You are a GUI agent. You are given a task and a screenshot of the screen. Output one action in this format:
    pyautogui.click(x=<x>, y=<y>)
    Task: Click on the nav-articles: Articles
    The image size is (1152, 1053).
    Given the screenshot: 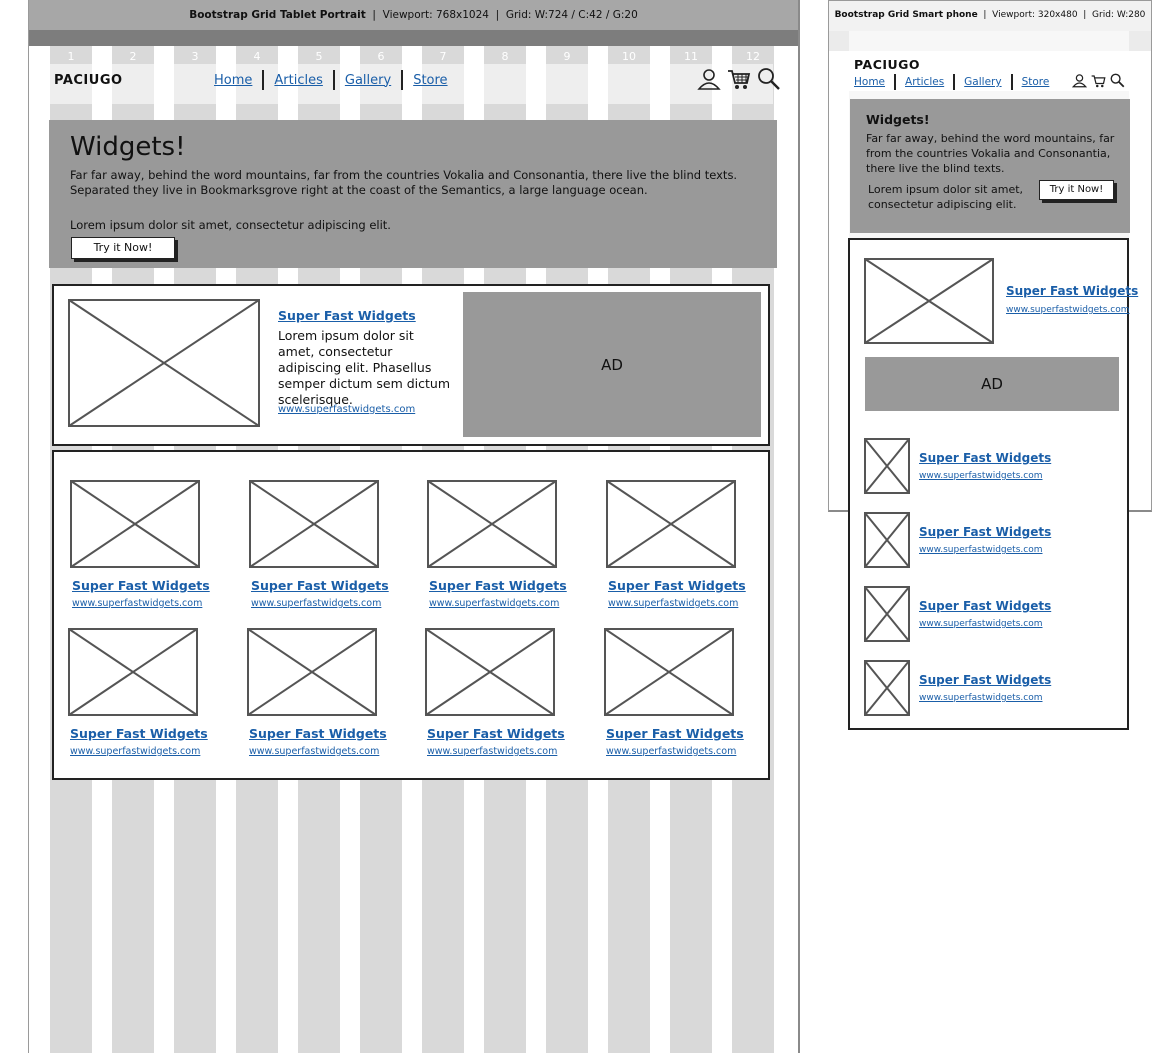 What is the action you would take?
    pyautogui.click(x=298, y=80)
    